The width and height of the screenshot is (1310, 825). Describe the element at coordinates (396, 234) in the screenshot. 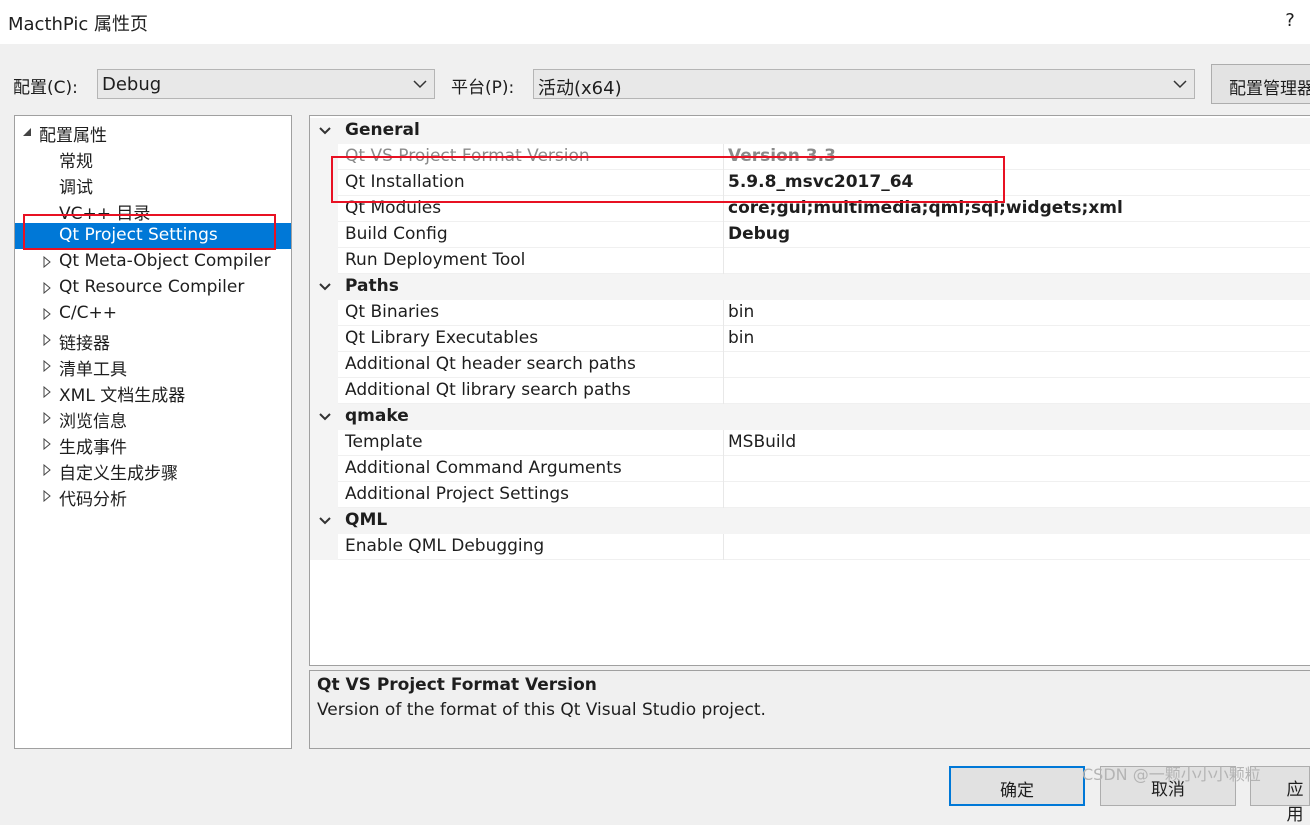

I see `property-name: Build Config` at that location.